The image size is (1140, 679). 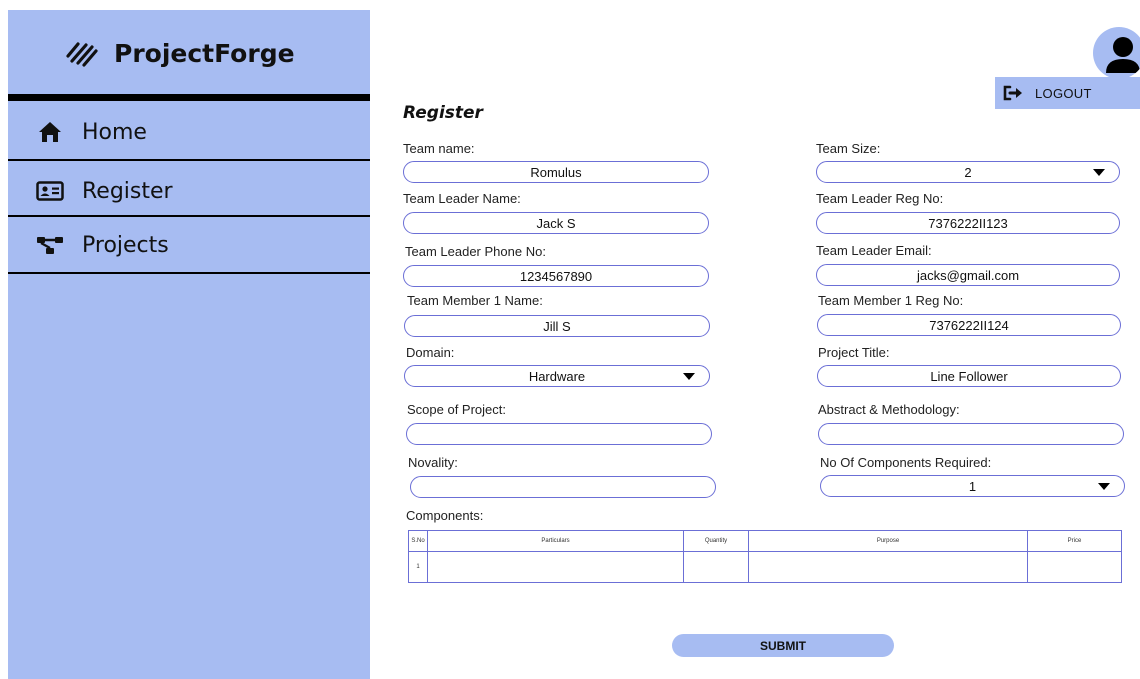 I want to click on team-name-value: Romulus, so click(x=556, y=172).